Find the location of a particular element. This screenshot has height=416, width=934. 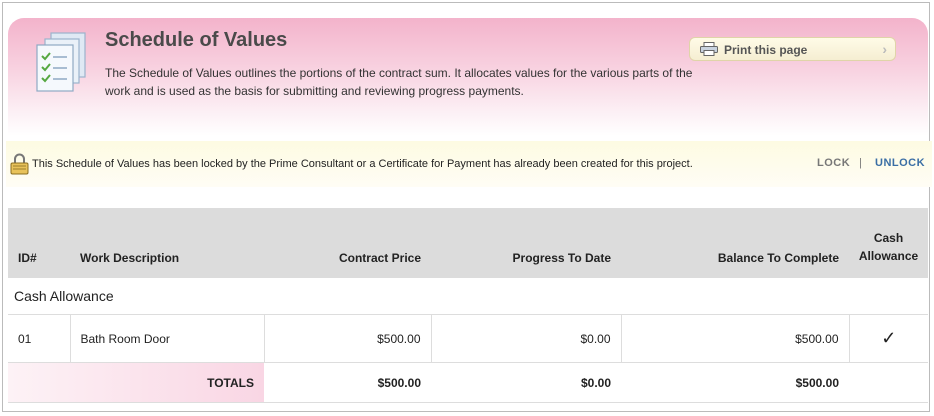

col-header-cash-allowance-line2: Allowance is located at coordinates (888, 256).